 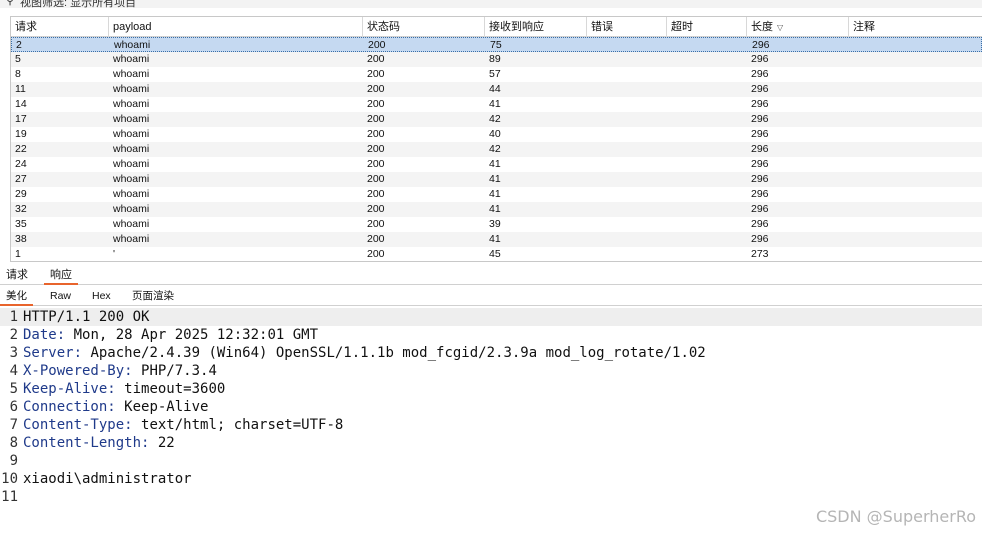 What do you see at coordinates (491, 479) in the screenshot?
I see `code-line: 10 xiaodi\administrator` at bounding box center [491, 479].